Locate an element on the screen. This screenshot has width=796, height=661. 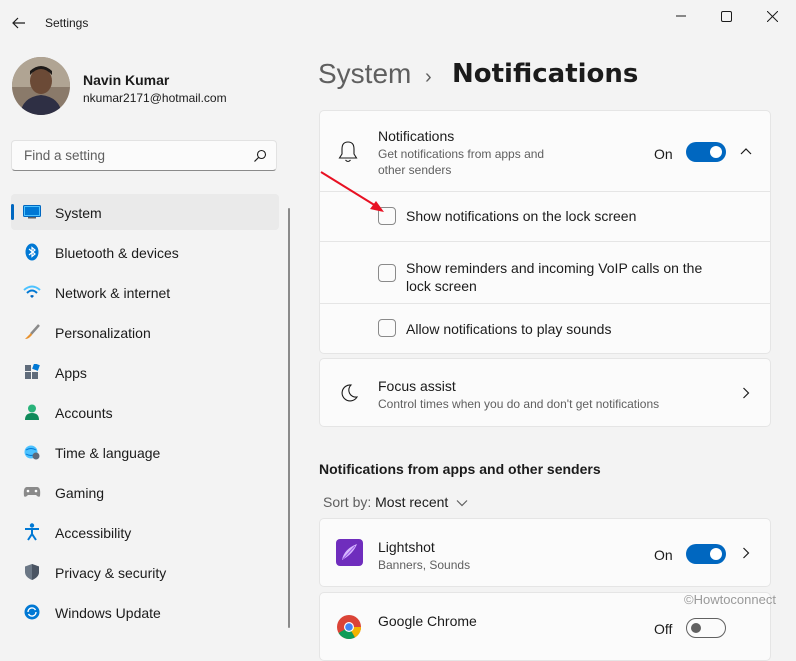
app-name: Google Chrome is located at coordinates (427, 621).